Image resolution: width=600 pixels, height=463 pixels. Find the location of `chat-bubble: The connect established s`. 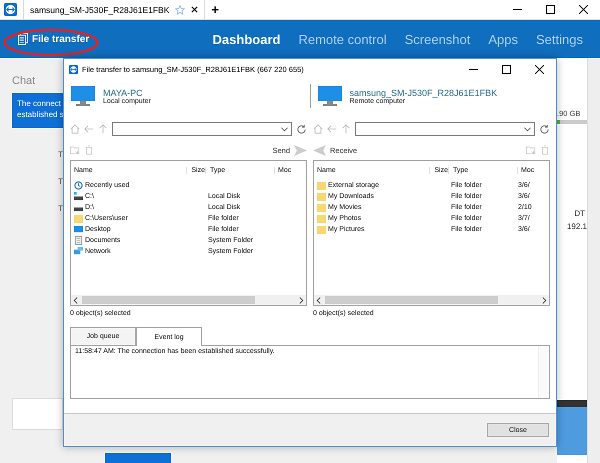

chat-bubble: The connect established s is located at coordinates (37, 110).